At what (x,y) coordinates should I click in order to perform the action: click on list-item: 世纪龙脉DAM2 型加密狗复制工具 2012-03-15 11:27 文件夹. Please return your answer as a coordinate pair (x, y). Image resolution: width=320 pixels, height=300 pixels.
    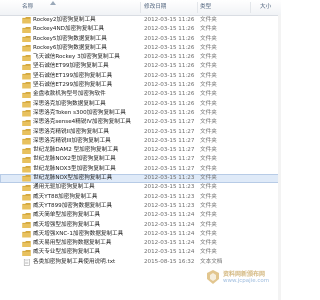
    Looking at the image, I should click on (140, 150).